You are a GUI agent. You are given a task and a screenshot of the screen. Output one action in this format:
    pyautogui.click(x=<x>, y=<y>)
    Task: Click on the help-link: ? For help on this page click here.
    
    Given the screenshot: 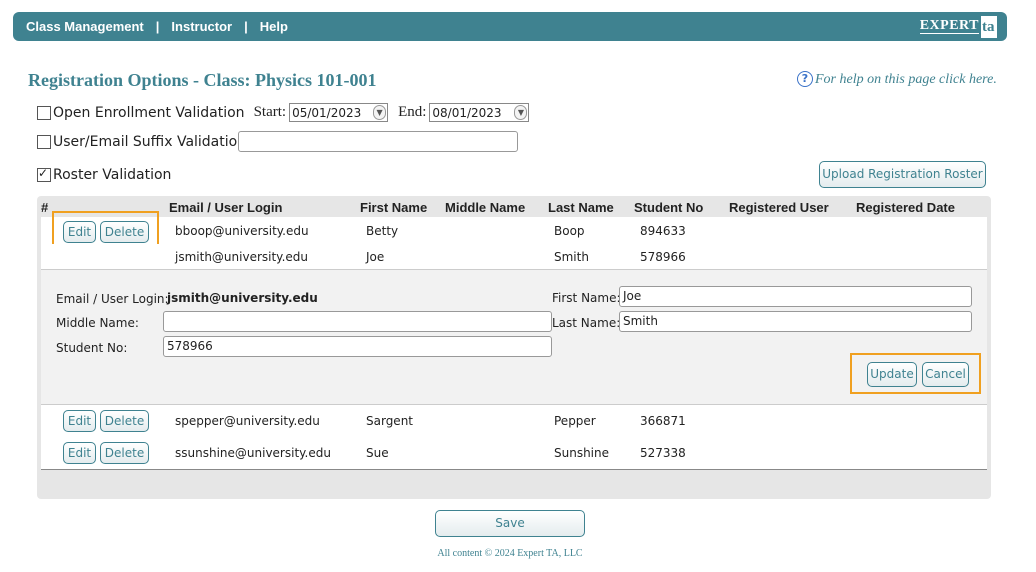 What is the action you would take?
    pyautogui.click(x=897, y=79)
    